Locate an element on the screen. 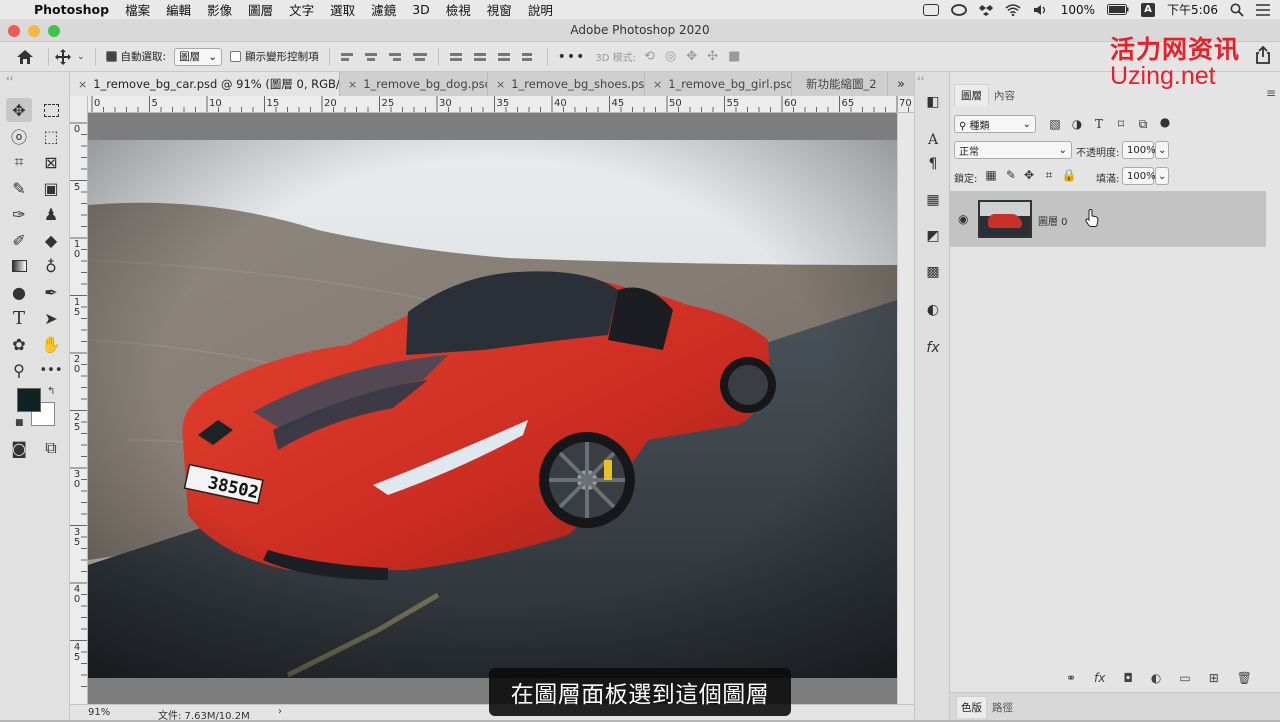  menu-layer: 圖層 is located at coordinates (260, 9).